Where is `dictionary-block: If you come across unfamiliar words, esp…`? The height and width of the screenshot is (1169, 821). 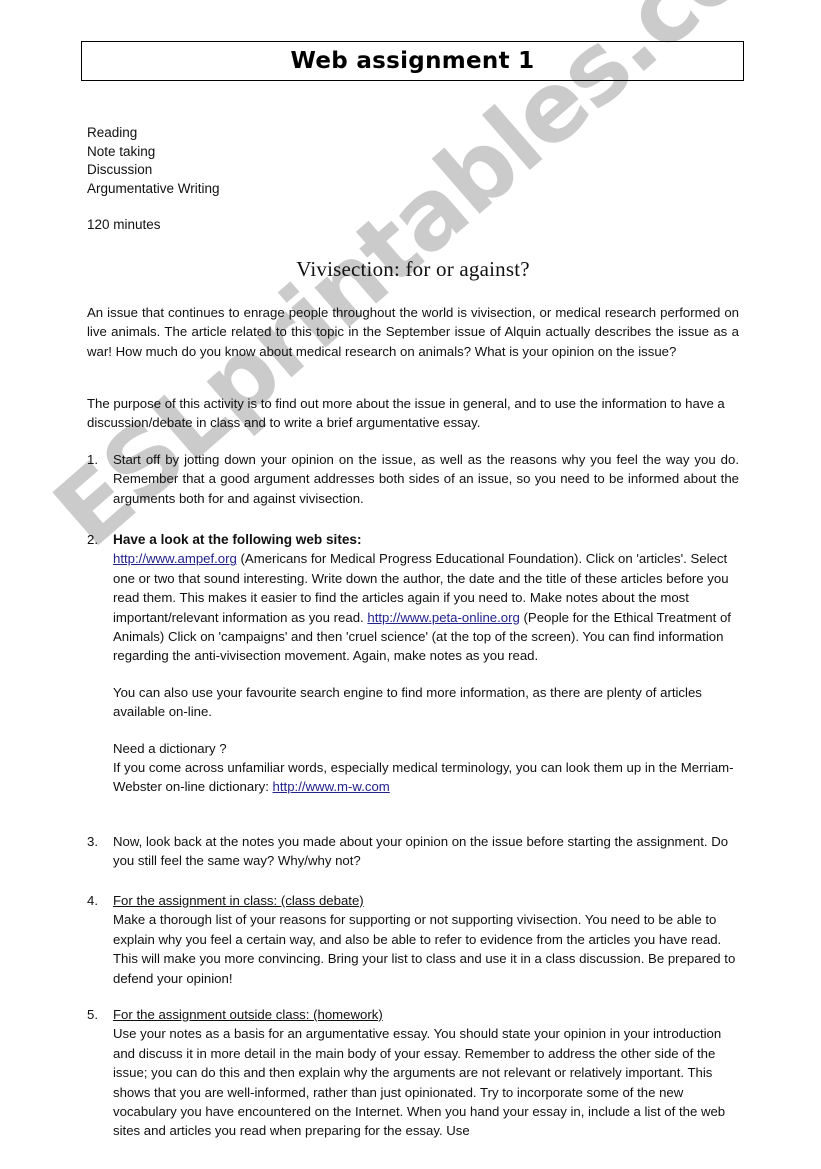 dictionary-block: If you come across unfamiliar words, esp… is located at coordinates (426, 777).